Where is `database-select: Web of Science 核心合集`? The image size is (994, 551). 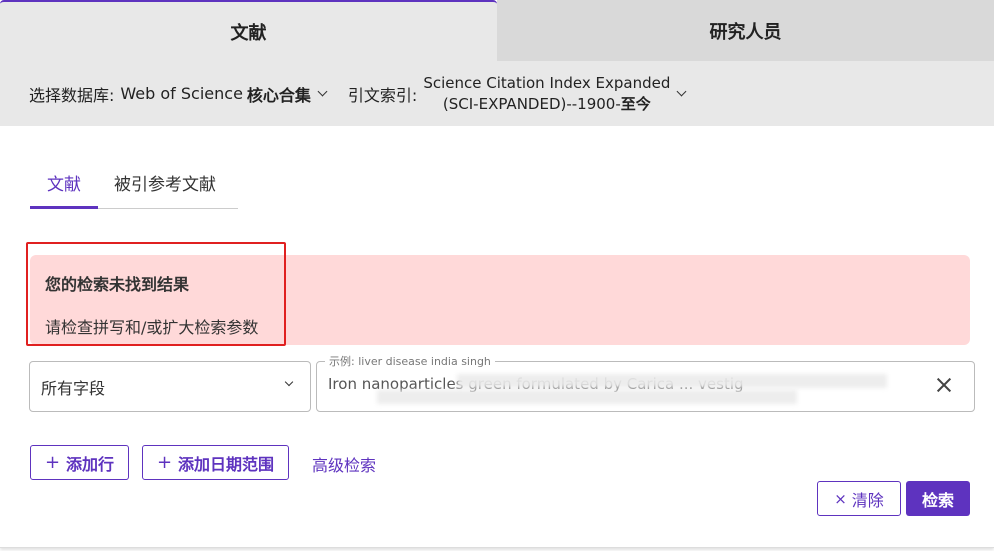 database-select: Web of Science 核心合集 is located at coordinates (224, 94).